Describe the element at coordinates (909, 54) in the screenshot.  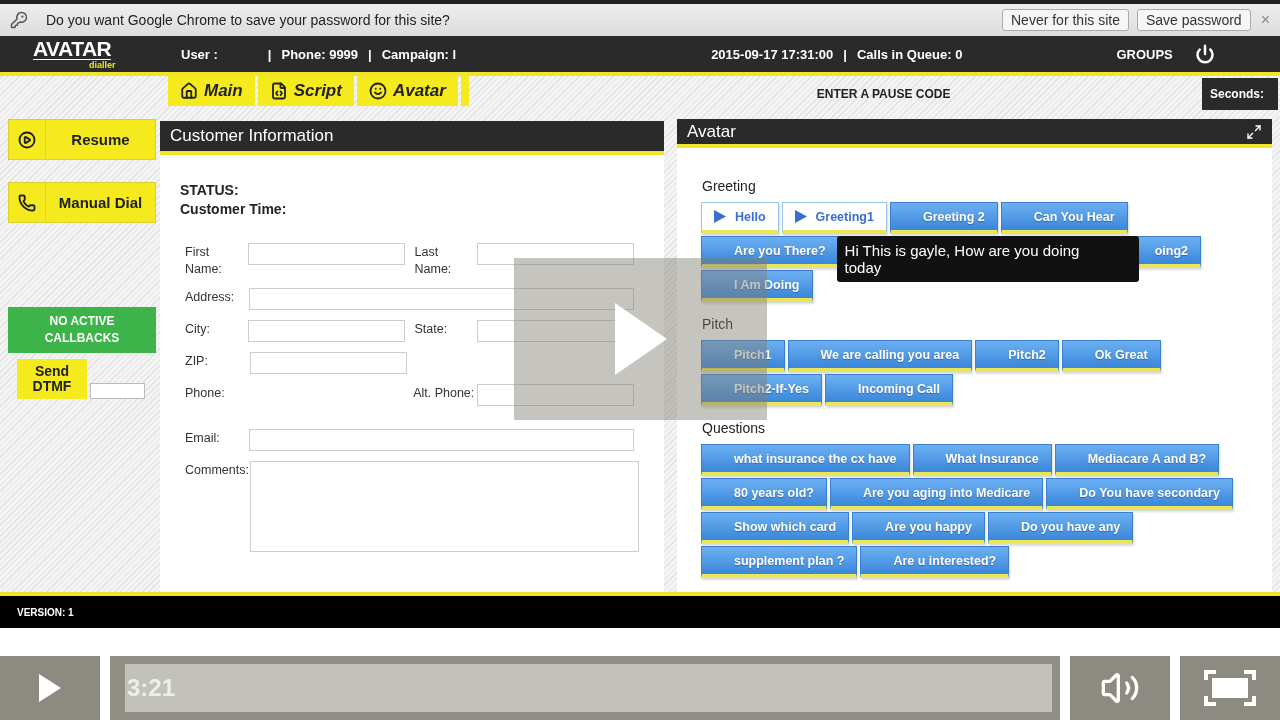
I see `header-text: Calls in Queue: 0` at that location.